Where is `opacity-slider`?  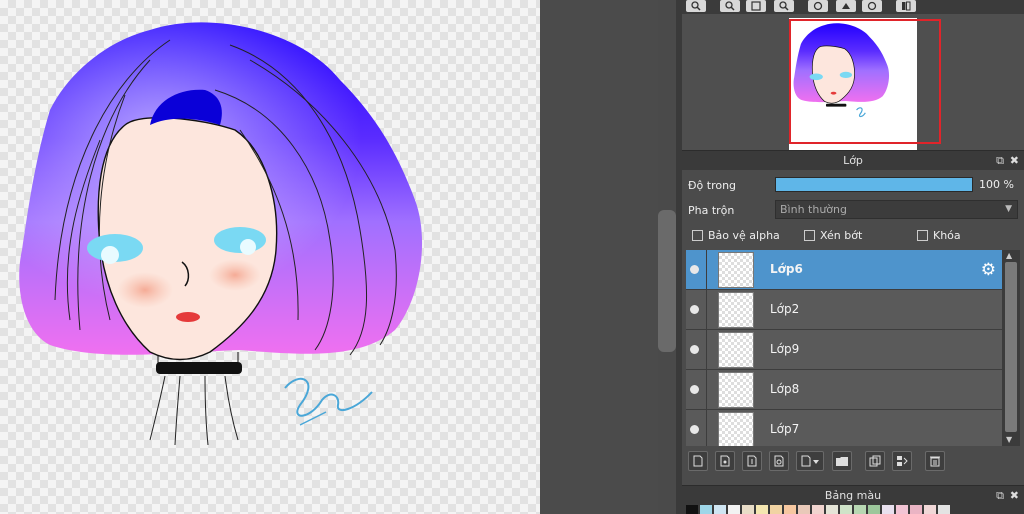 opacity-slider is located at coordinates (874, 184).